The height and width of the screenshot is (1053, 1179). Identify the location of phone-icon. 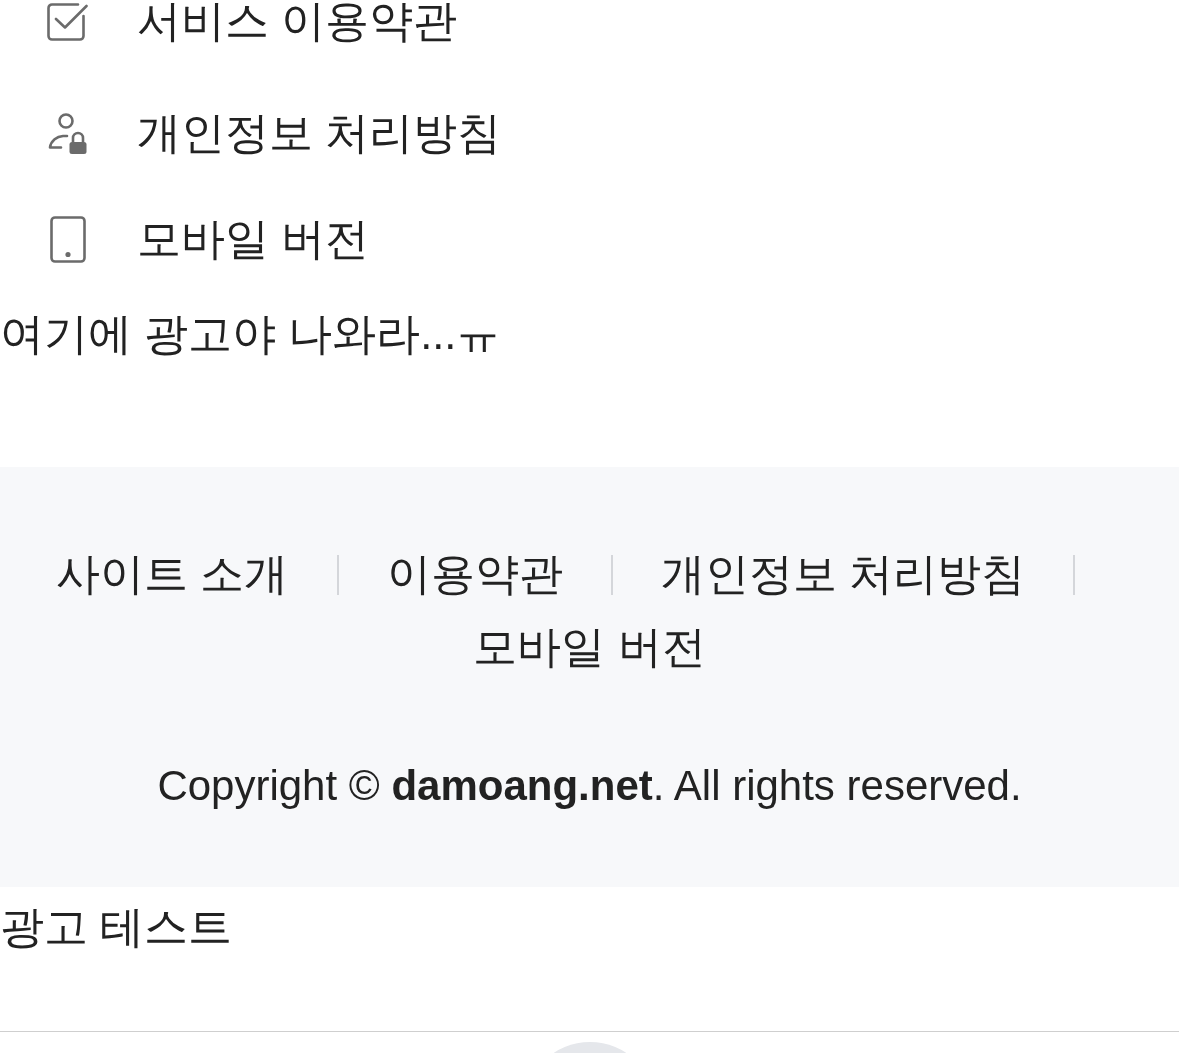
(67, 239).